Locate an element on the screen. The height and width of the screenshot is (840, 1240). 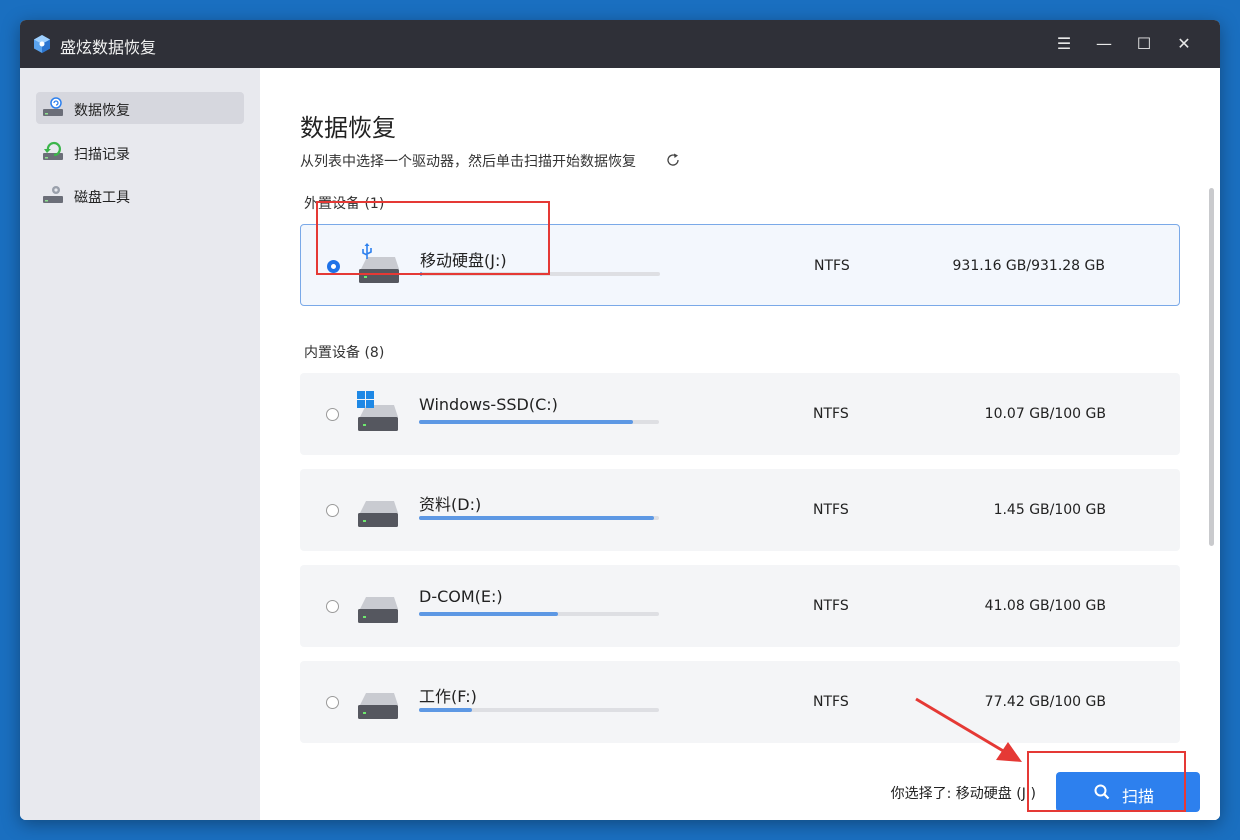
capacity: 931.16 GB/931.28 GB is located at coordinates (1029, 266).